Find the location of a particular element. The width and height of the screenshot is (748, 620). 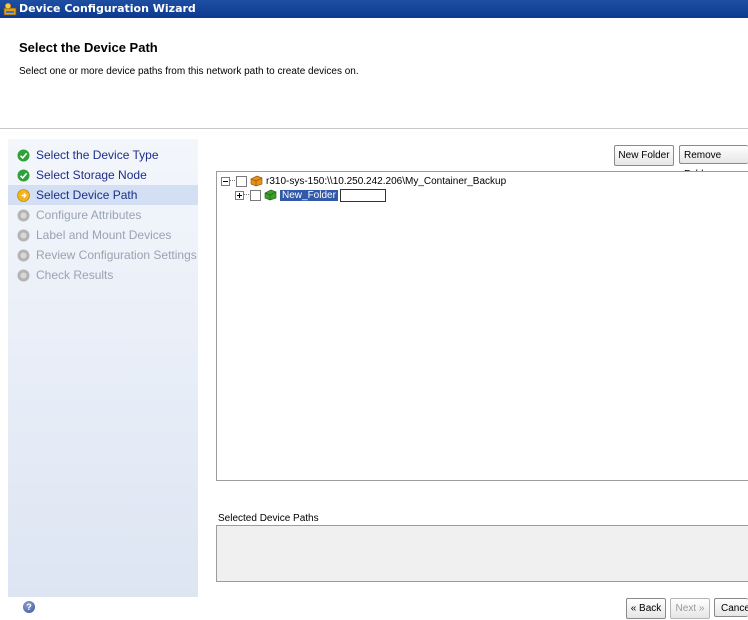

cancel-button: Cancel is located at coordinates (731, 607).